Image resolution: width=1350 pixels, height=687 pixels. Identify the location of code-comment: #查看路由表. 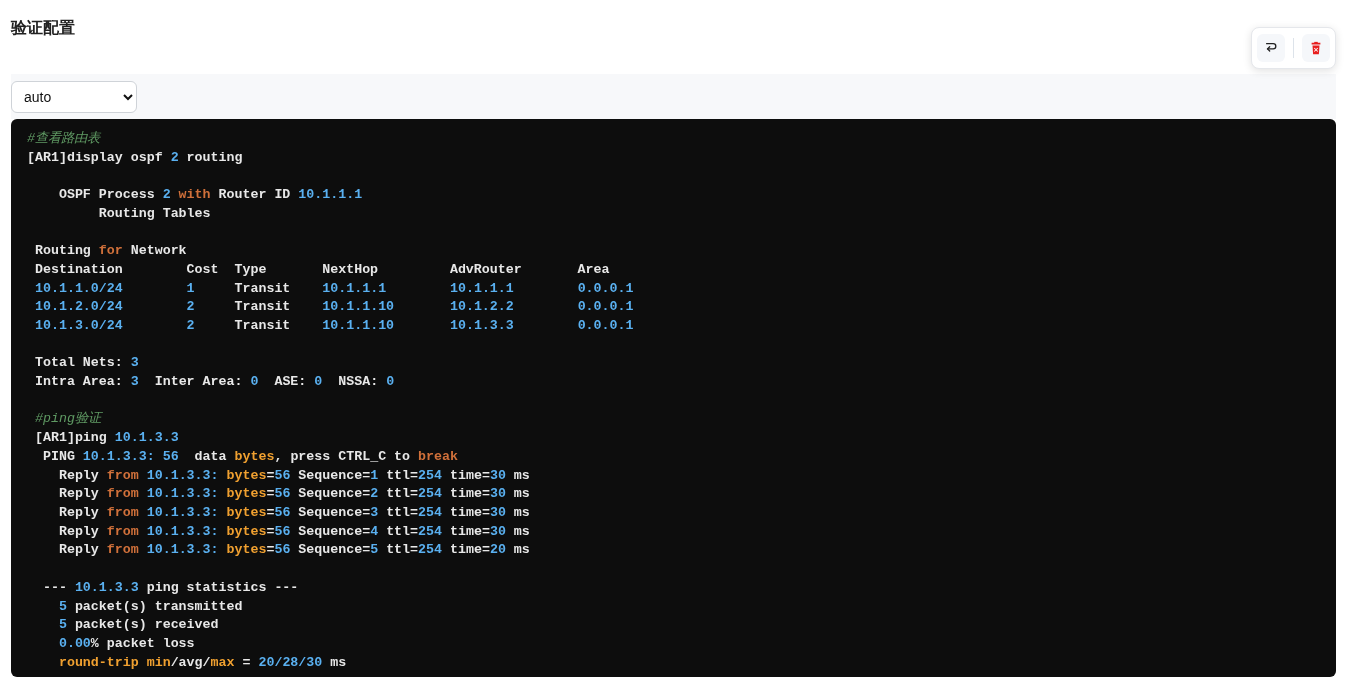
(63, 139).